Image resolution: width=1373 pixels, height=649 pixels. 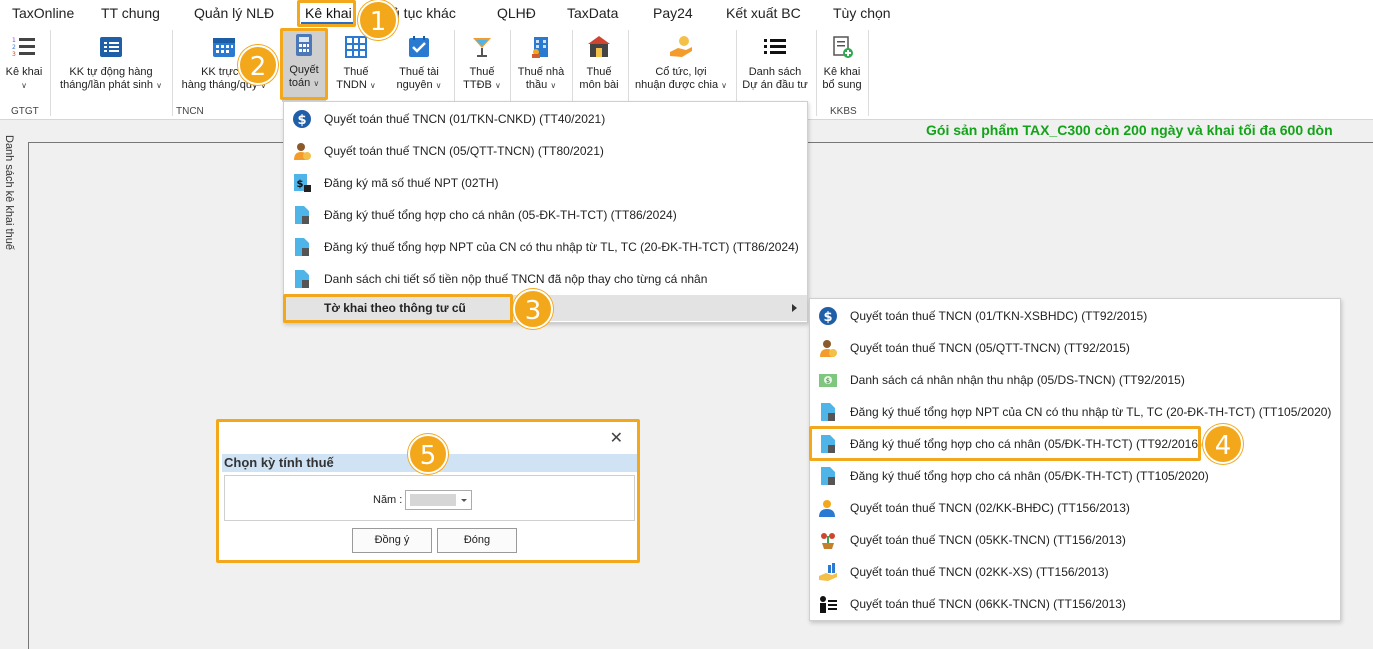 What do you see at coordinates (111, 66) in the screenshot?
I see `kk-tu-dong-button: KK tự động hàng tháng/lần phát sinh ∨` at bounding box center [111, 66].